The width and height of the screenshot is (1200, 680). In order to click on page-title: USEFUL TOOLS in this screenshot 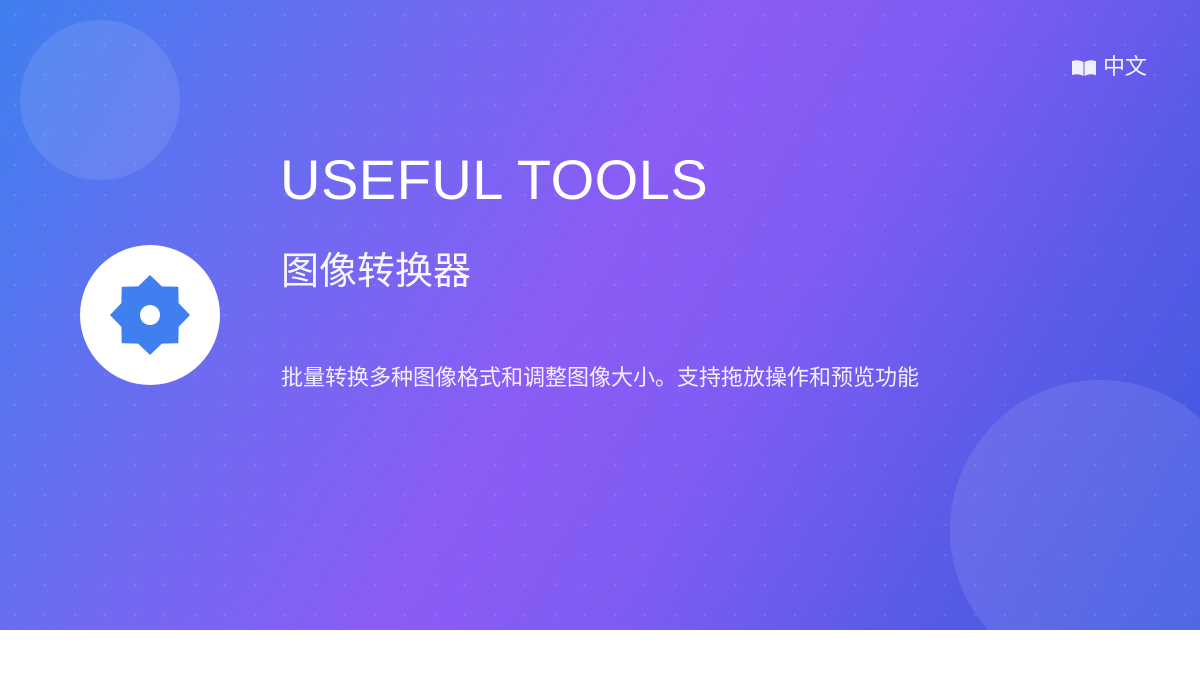, I will do `click(494, 179)`.